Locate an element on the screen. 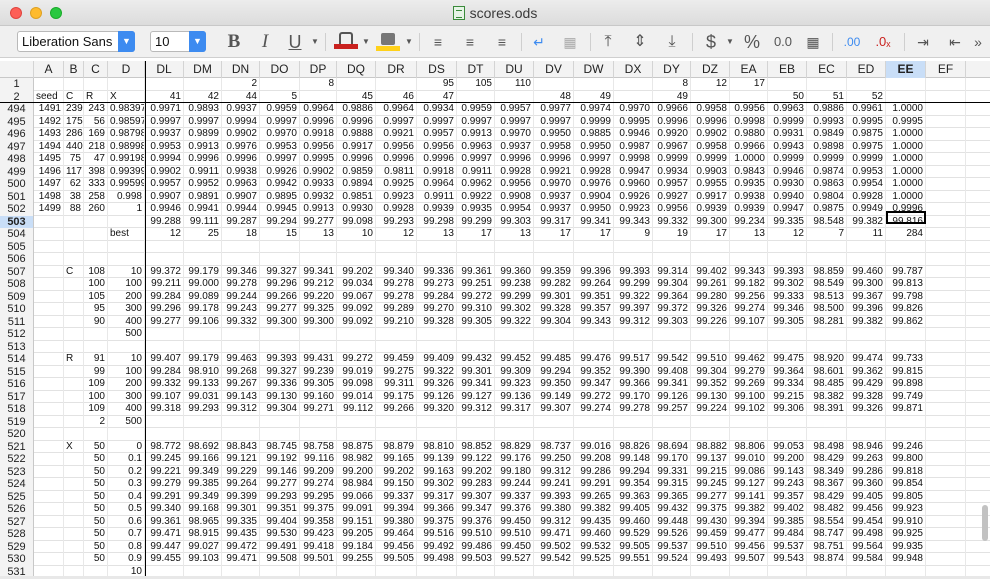 This screenshot has height=579, width=990. cell-ec518: 98.391 is located at coordinates (827, 409).